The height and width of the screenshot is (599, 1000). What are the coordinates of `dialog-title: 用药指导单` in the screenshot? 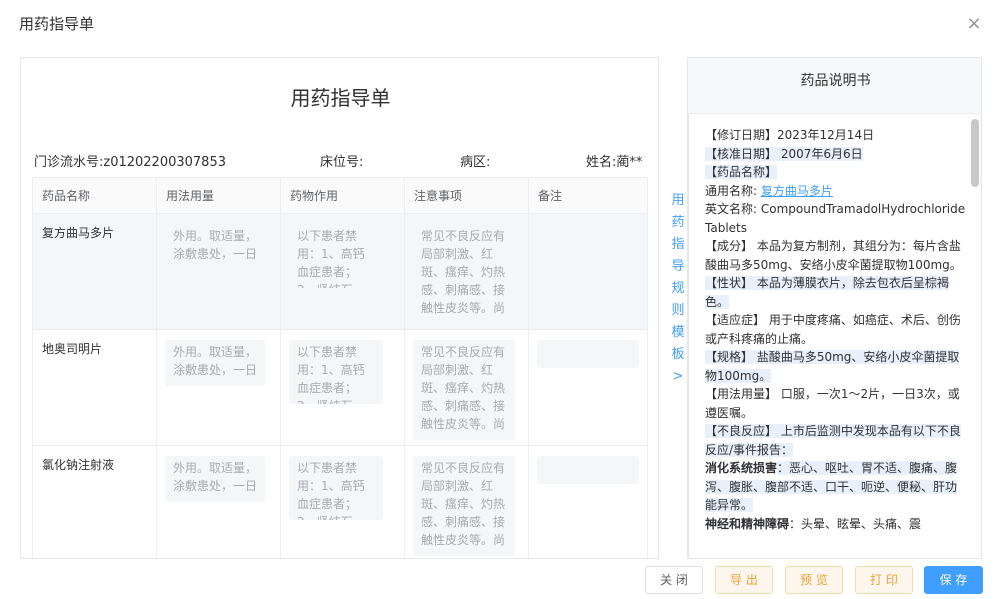 It's located at (57, 24).